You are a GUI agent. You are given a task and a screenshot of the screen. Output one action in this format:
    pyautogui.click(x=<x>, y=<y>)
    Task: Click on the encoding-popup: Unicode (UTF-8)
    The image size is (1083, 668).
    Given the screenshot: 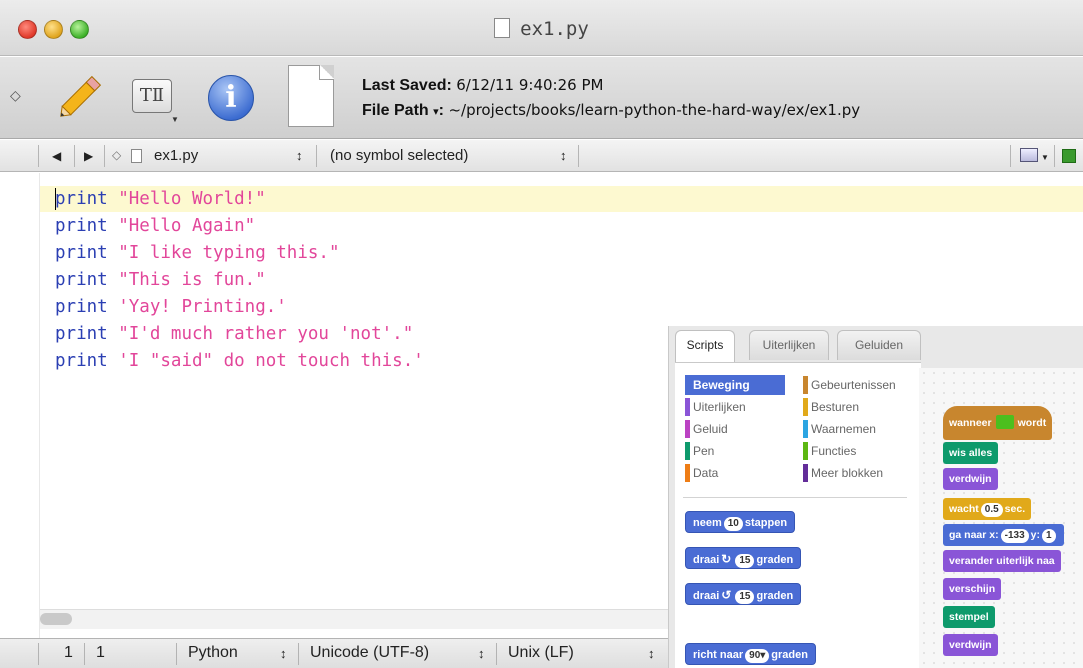 What is the action you would take?
    pyautogui.click(x=369, y=653)
    